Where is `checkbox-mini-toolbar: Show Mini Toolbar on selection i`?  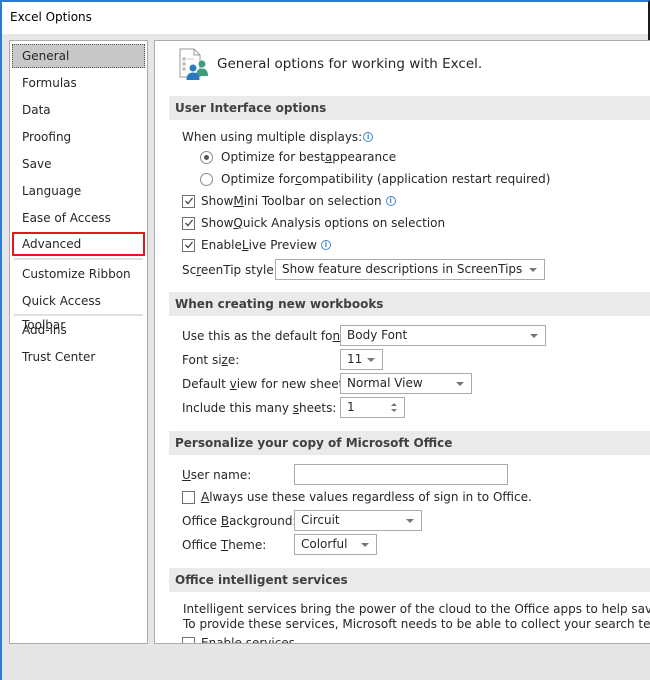 checkbox-mini-toolbar: Show Mini Toolbar on selection i is located at coordinates (289, 201).